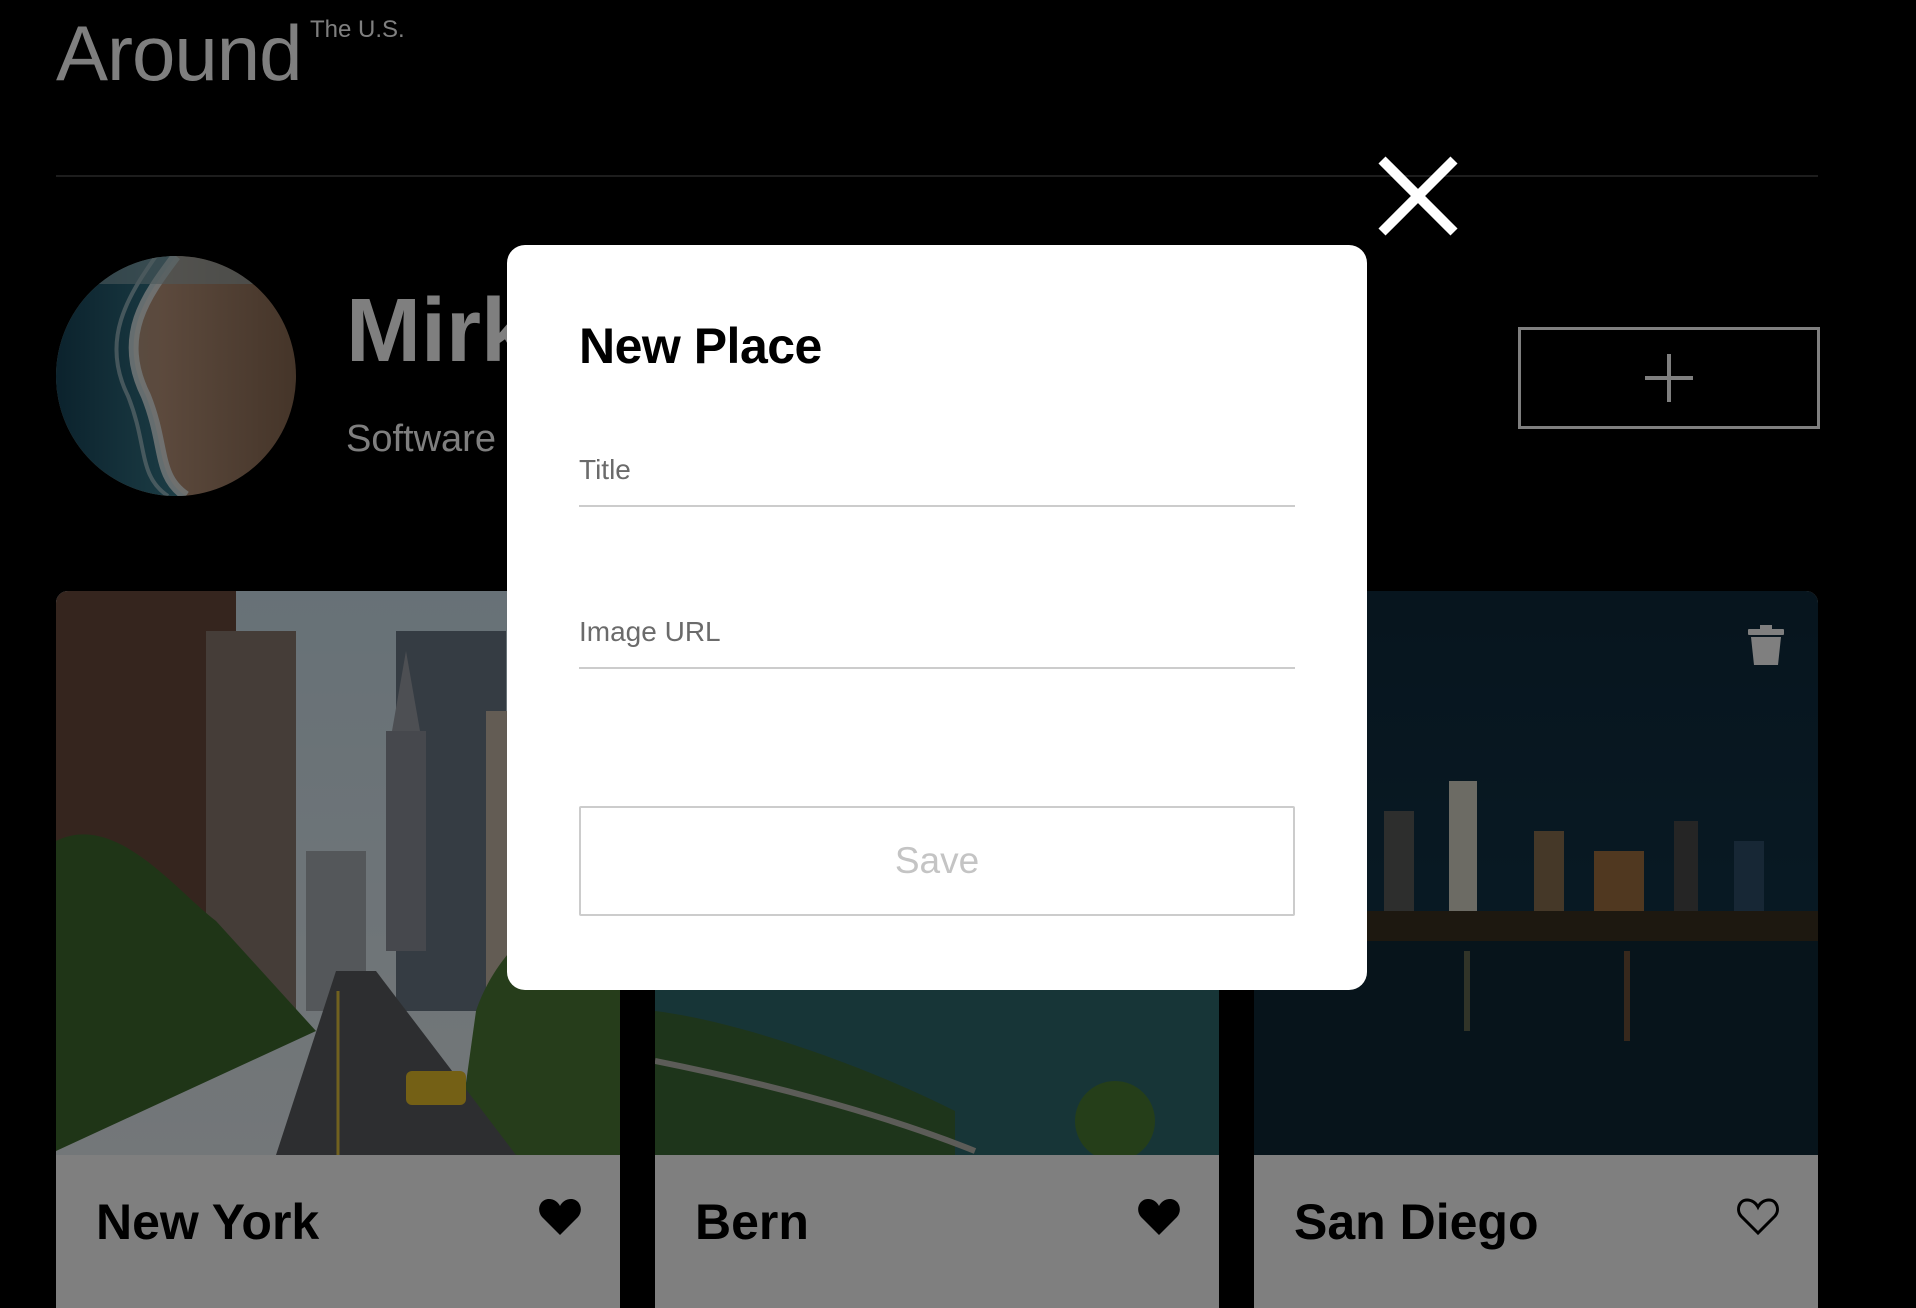 The image size is (1916, 1308). Describe the element at coordinates (937, 861) in the screenshot. I see `save-button: Save` at that location.